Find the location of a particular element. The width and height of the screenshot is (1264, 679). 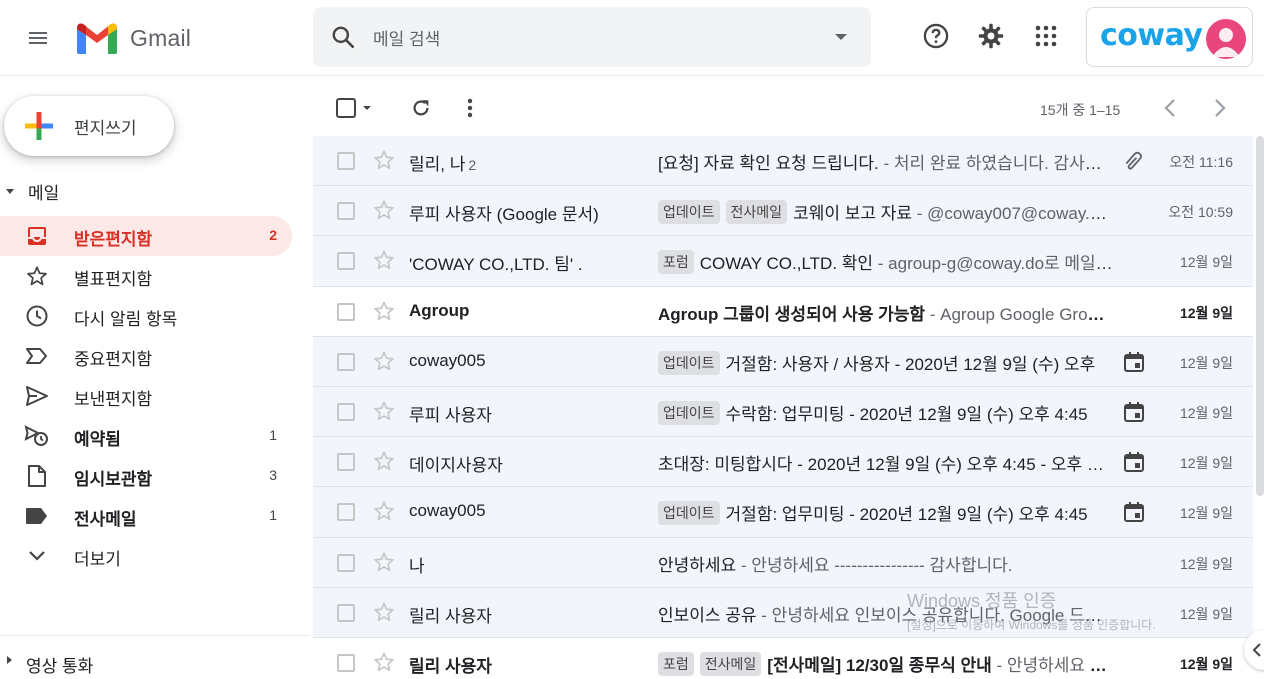

main-menu-button is located at coordinates (38, 38).